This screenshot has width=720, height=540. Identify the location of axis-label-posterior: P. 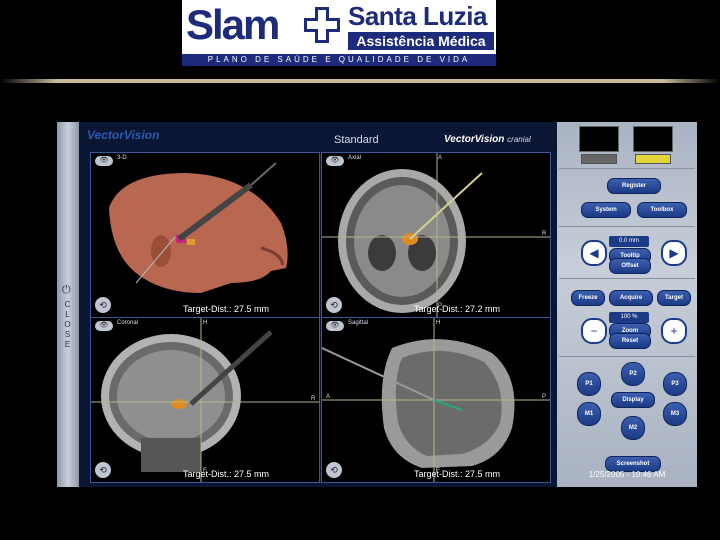
(544, 397).